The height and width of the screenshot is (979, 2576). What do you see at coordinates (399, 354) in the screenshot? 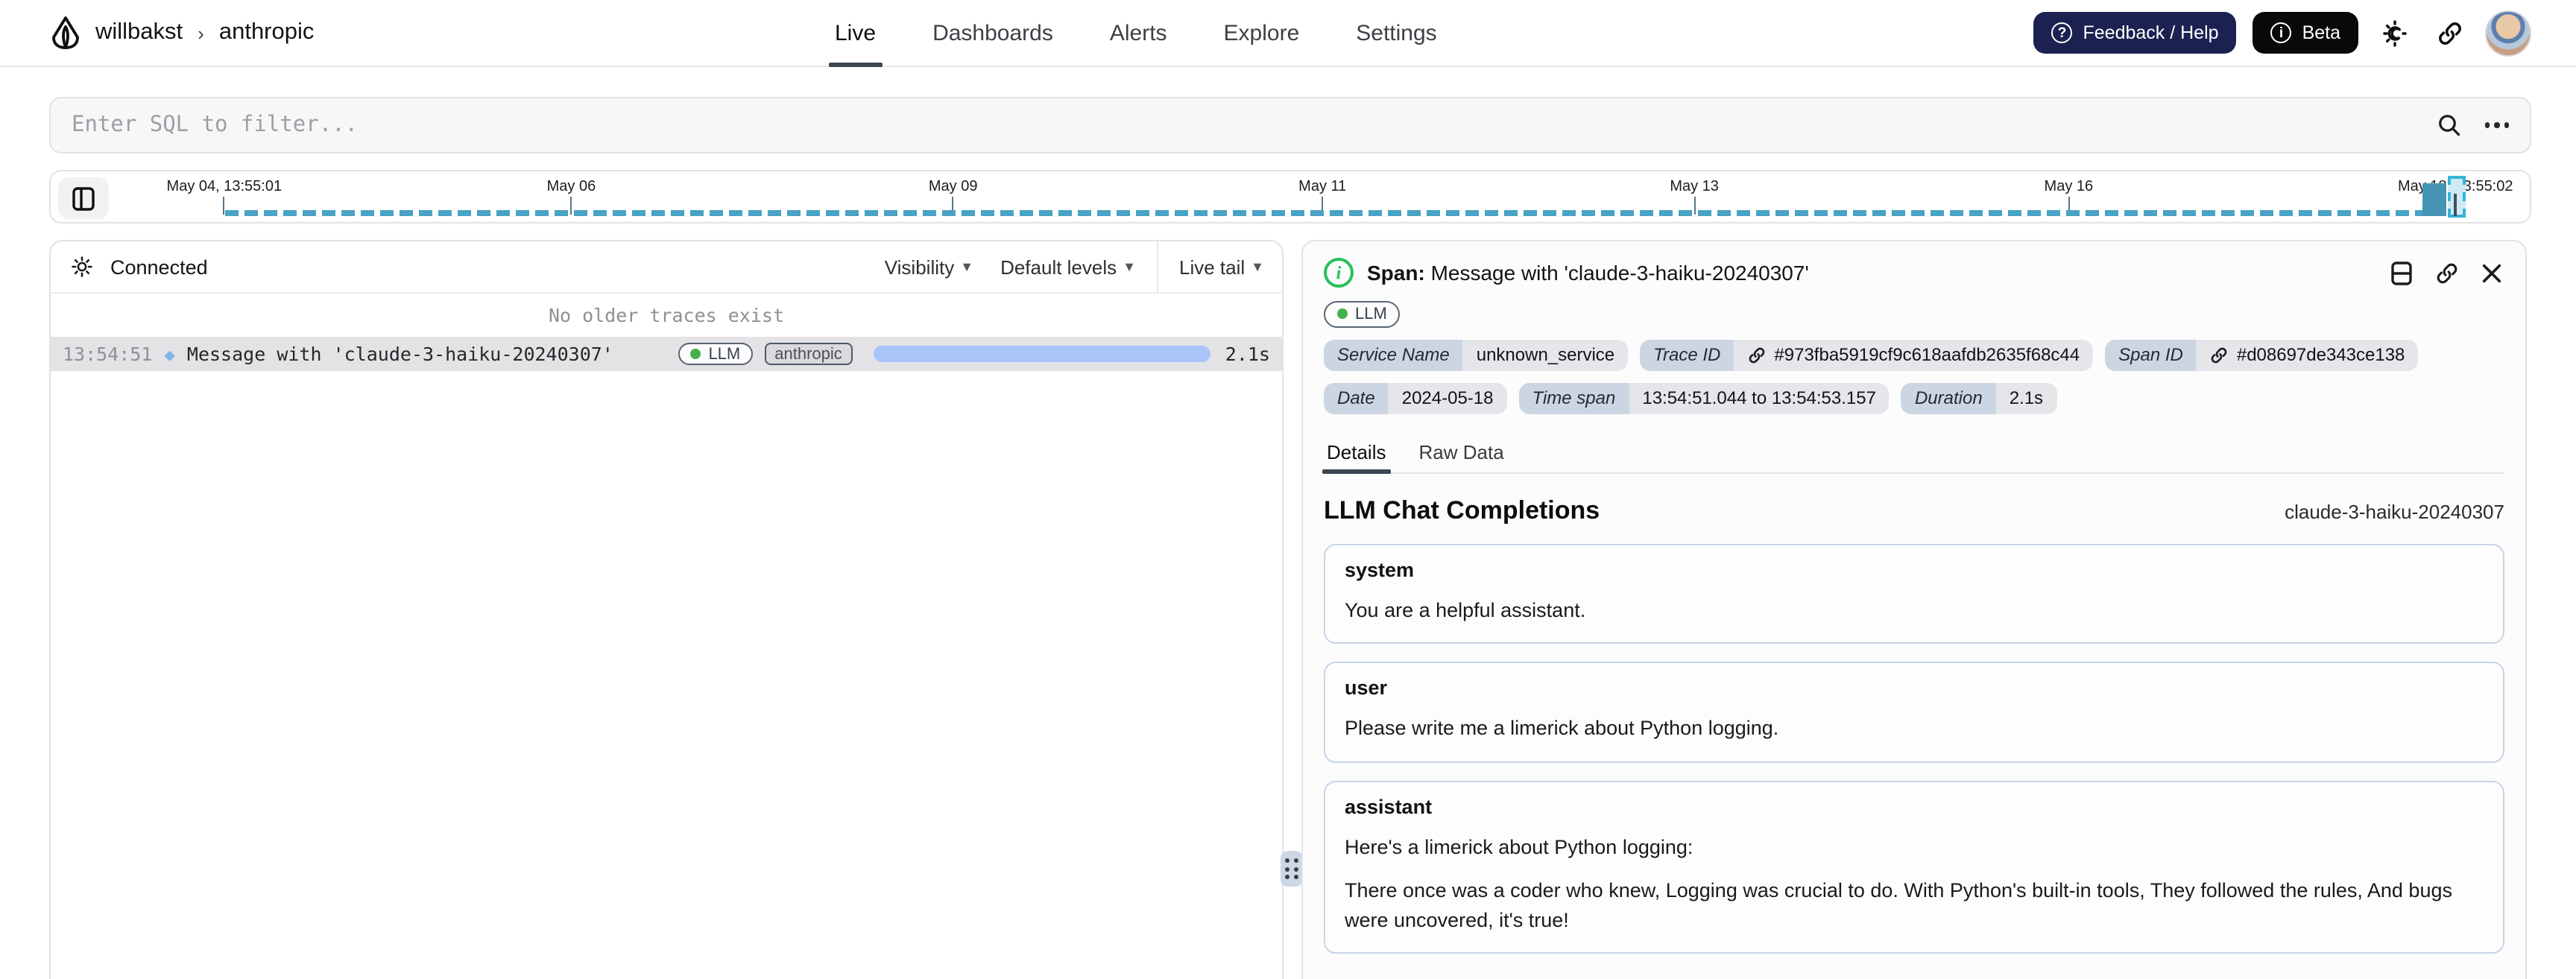
I see `trace-title: Message with 'claude-3-haiku-20240307'` at bounding box center [399, 354].